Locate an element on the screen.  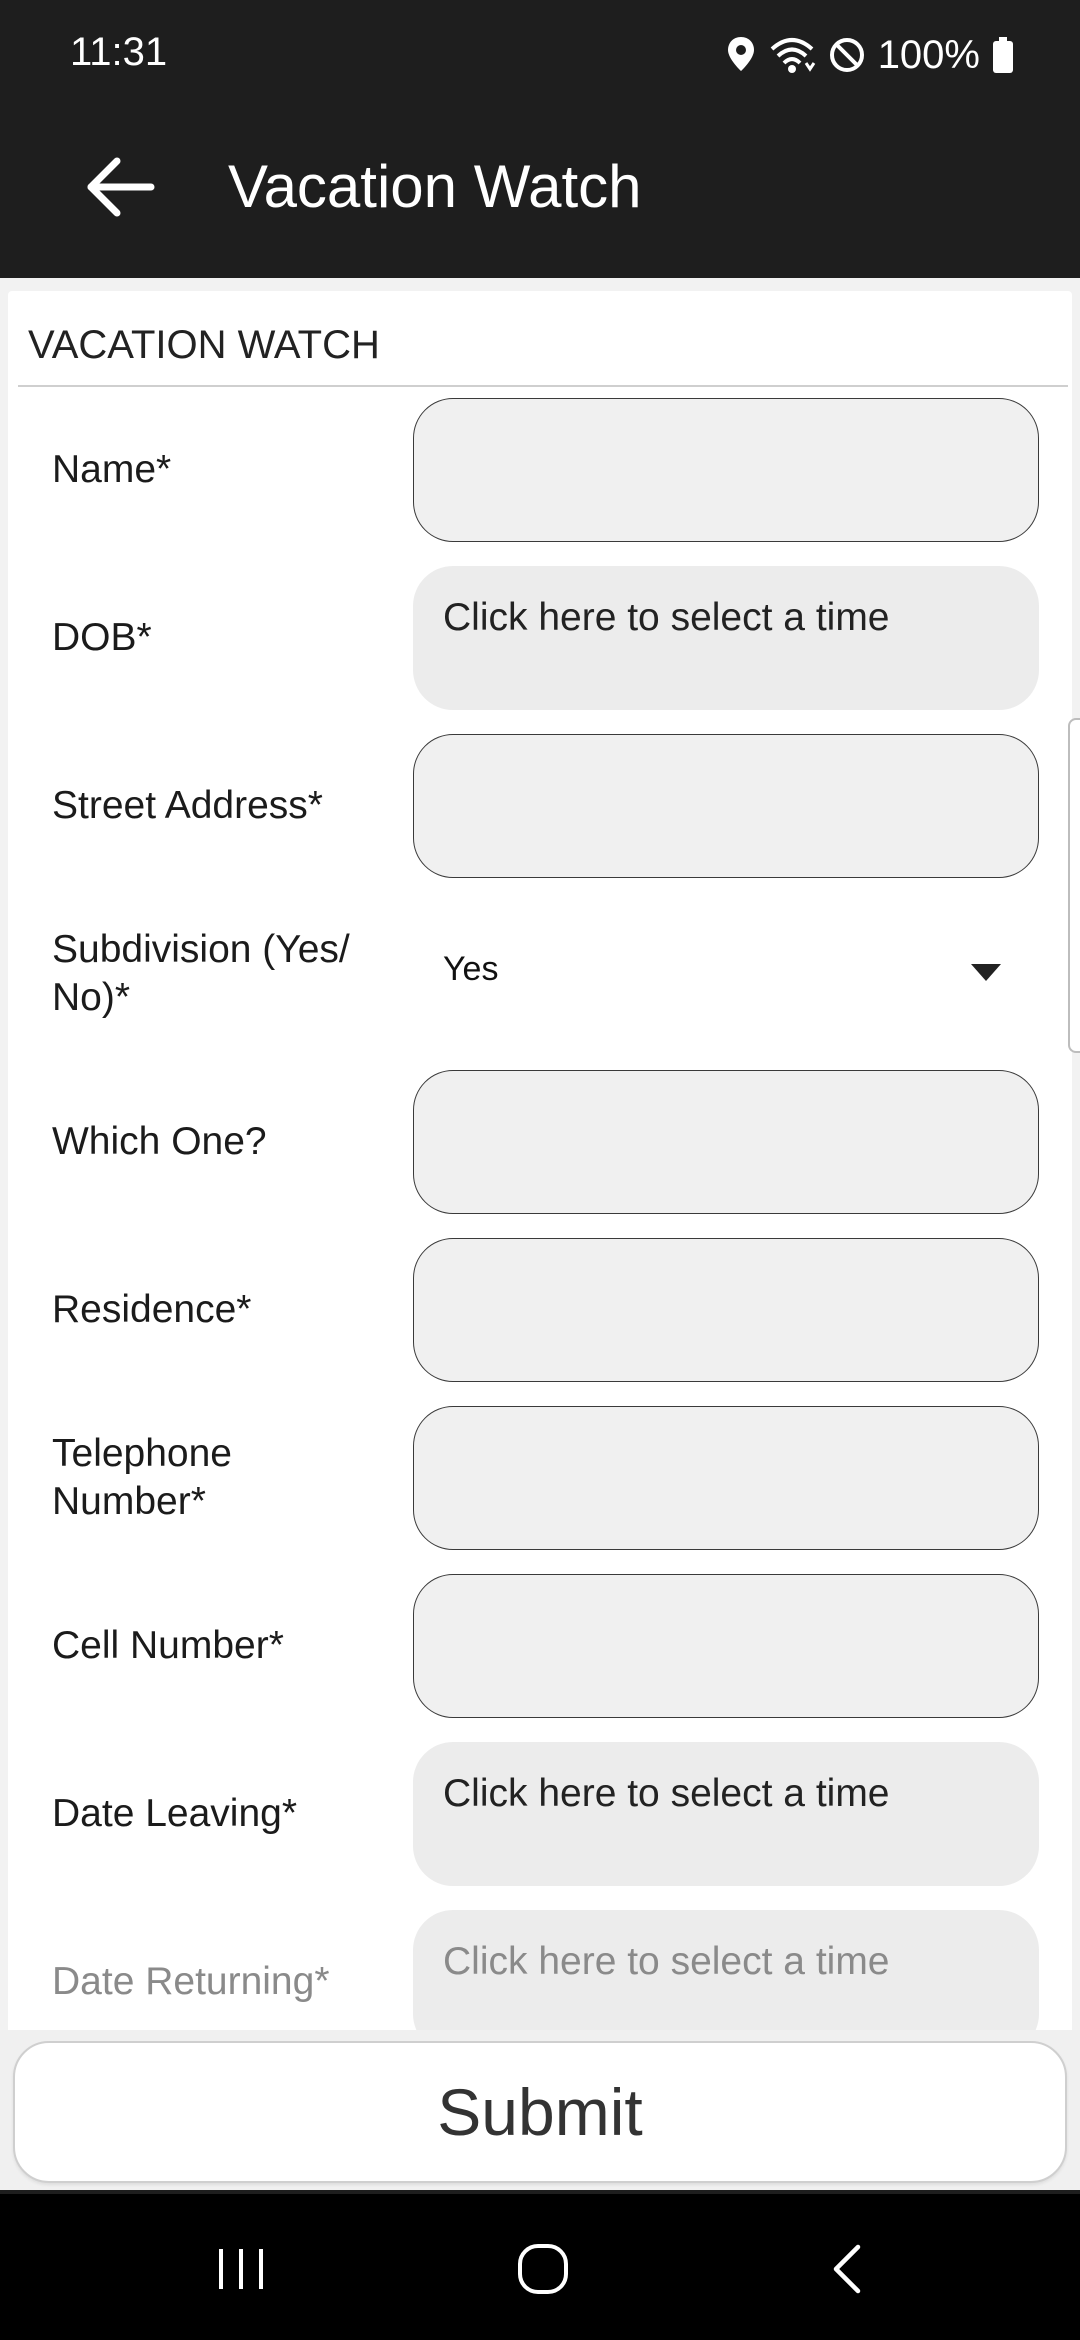
field-label: Cell Number* is located at coordinates (168, 1645).